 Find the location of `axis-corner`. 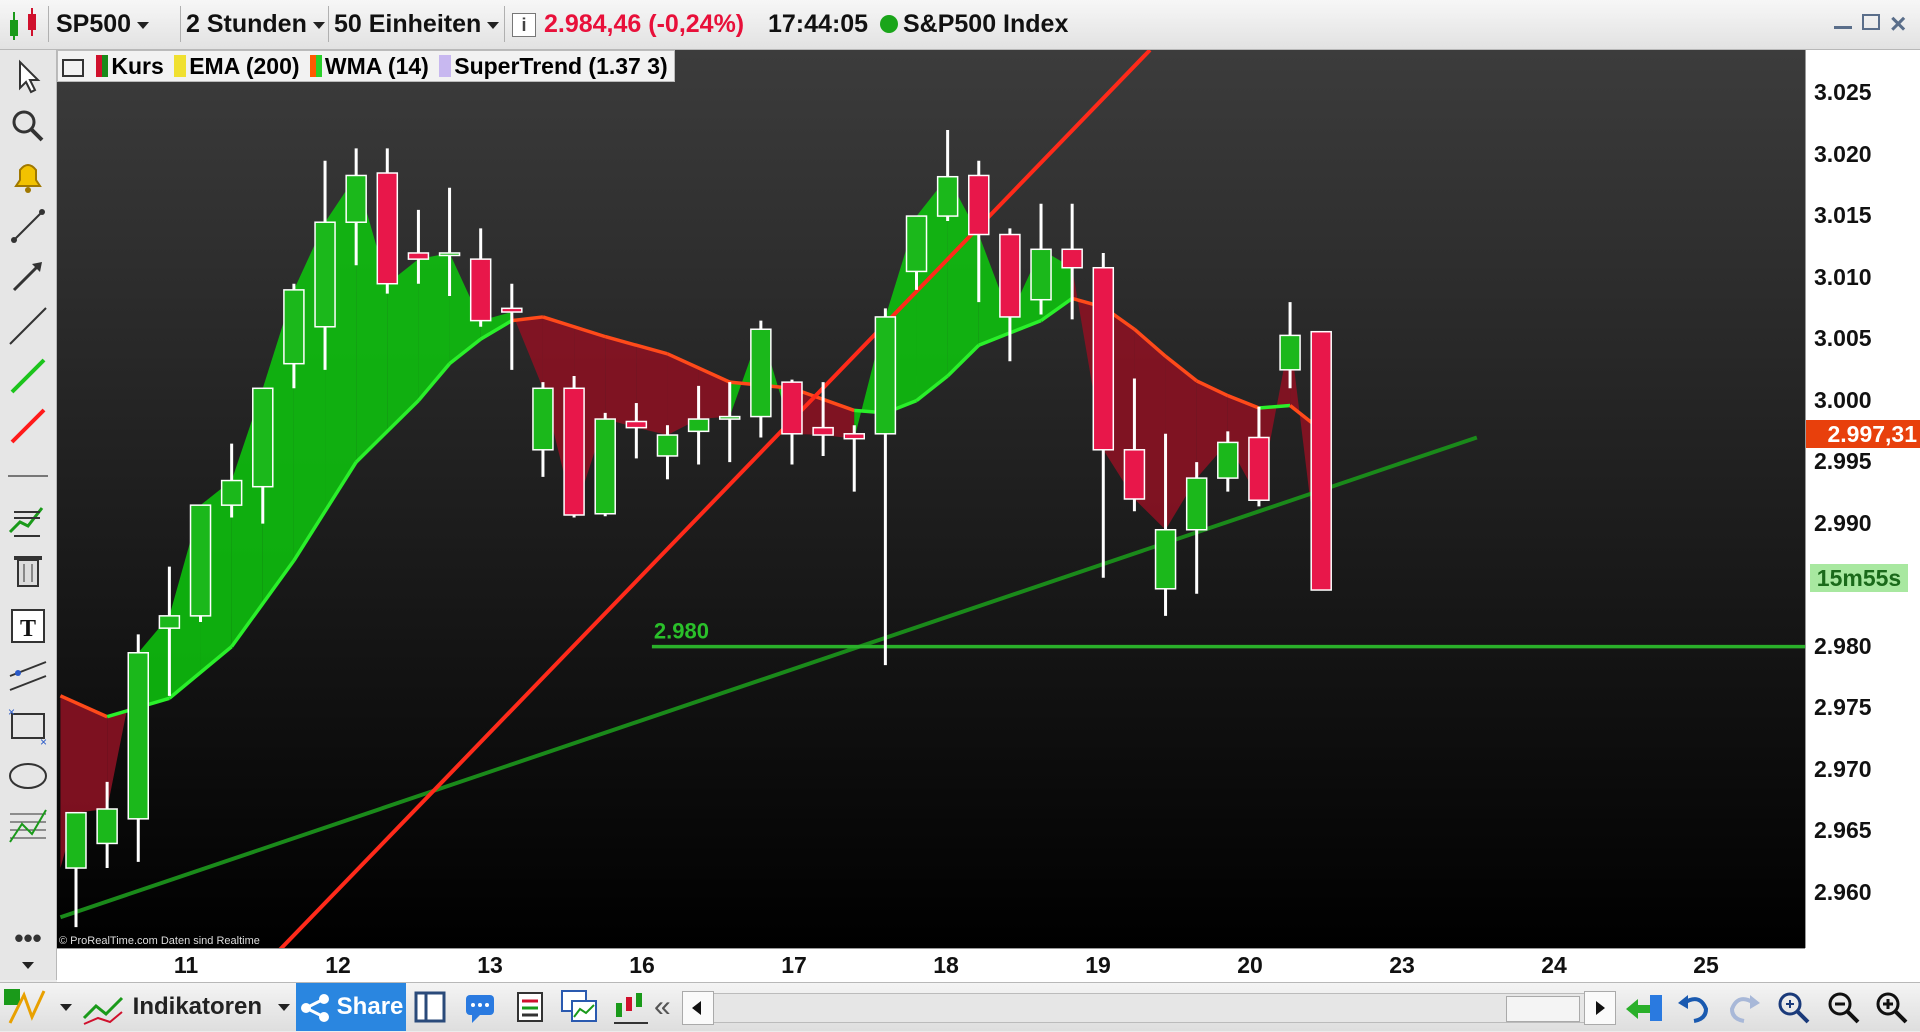

axis-corner is located at coordinates (1862, 965).